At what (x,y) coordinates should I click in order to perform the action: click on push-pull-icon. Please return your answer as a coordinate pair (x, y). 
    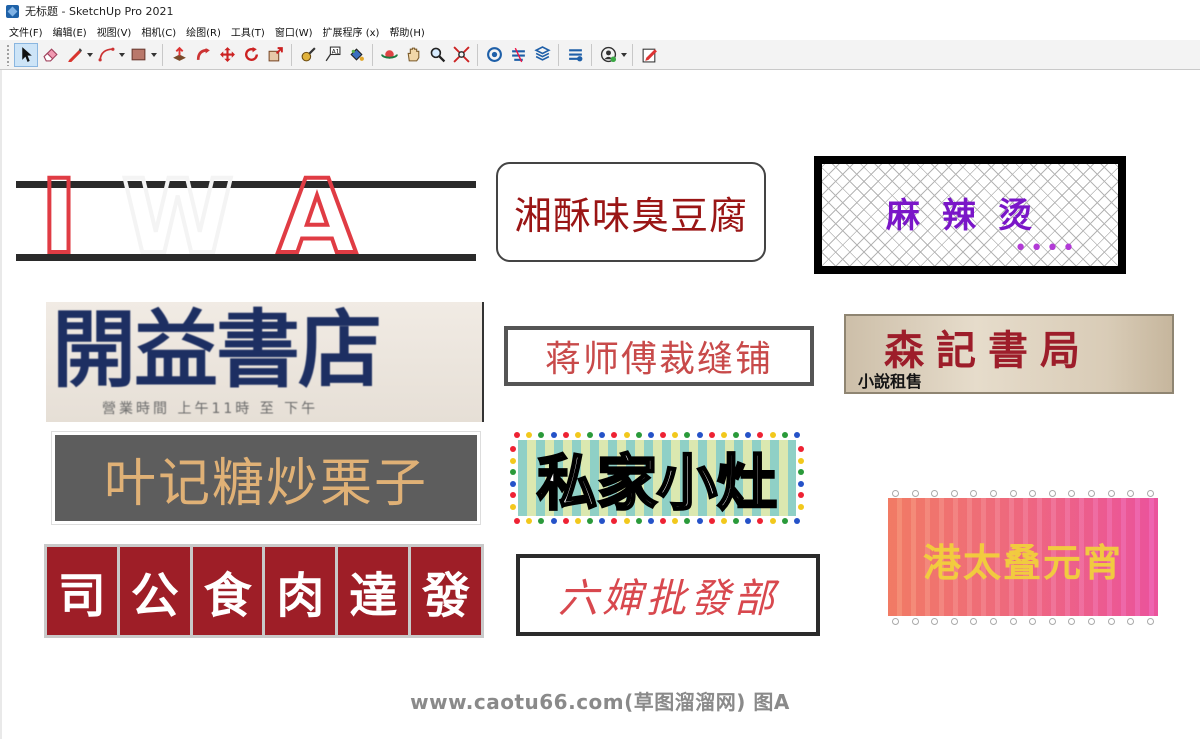
    Looking at the image, I should click on (179, 55).